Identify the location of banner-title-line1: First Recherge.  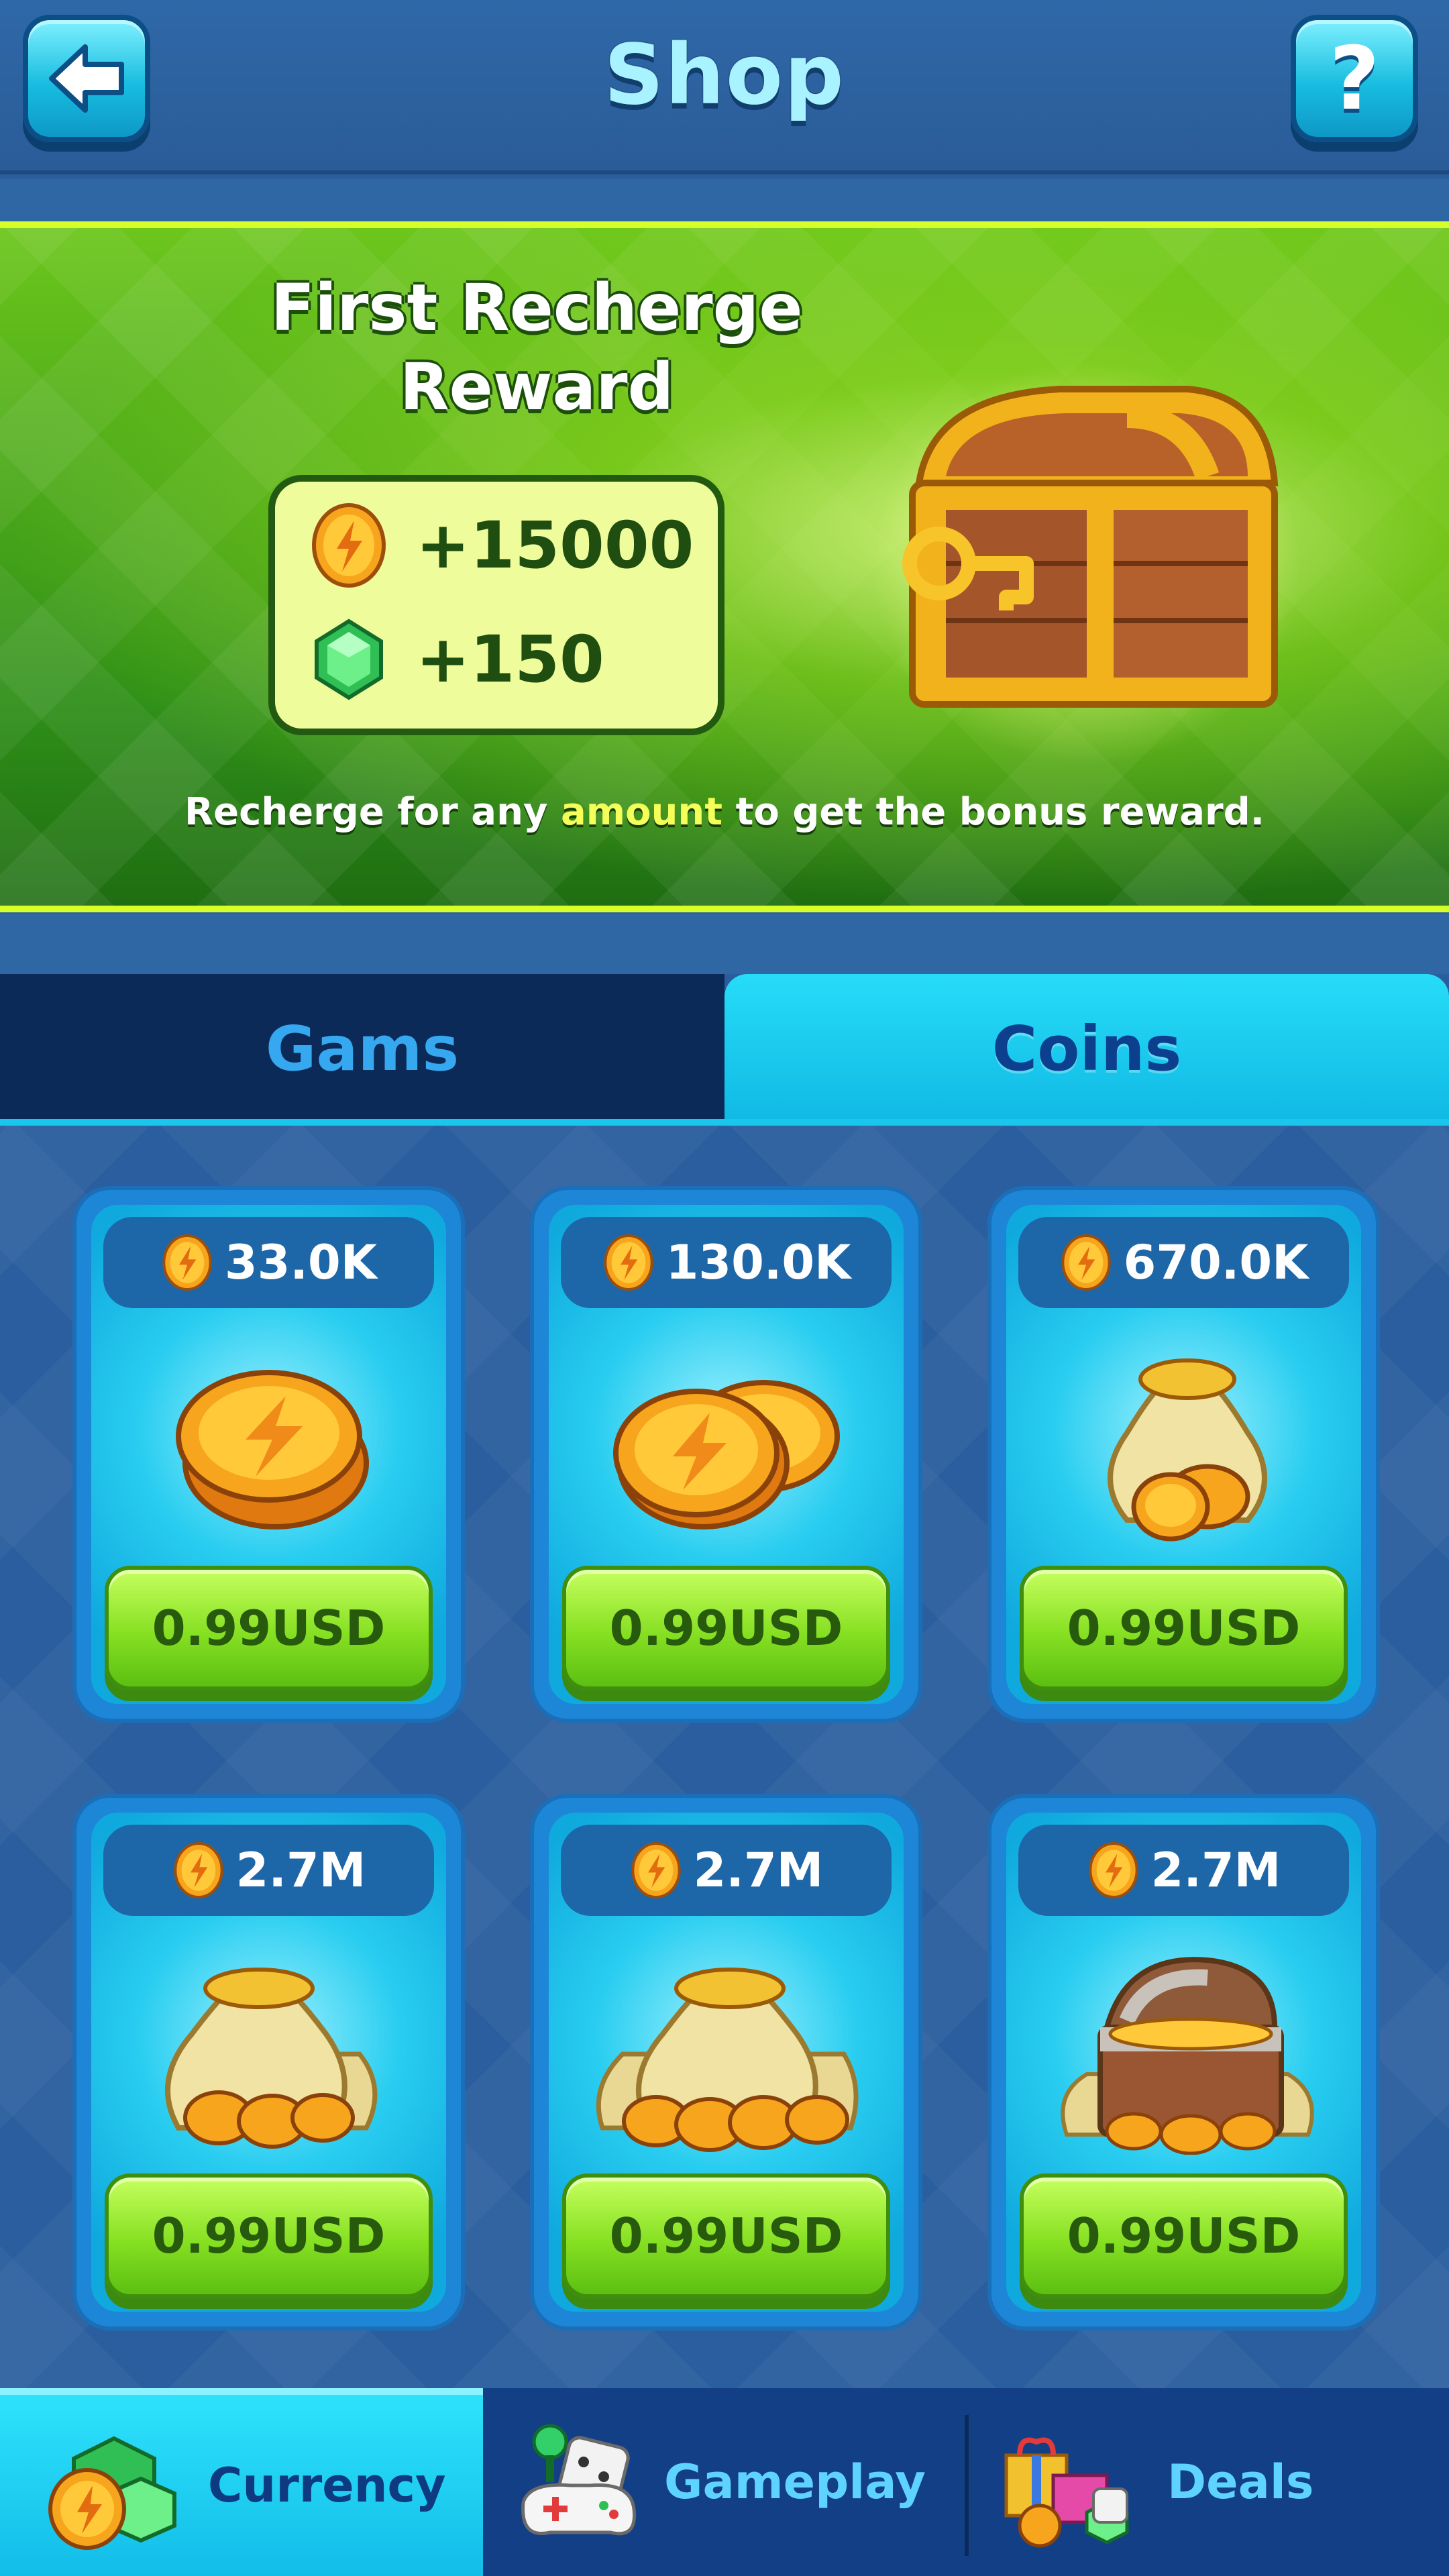
(536, 307).